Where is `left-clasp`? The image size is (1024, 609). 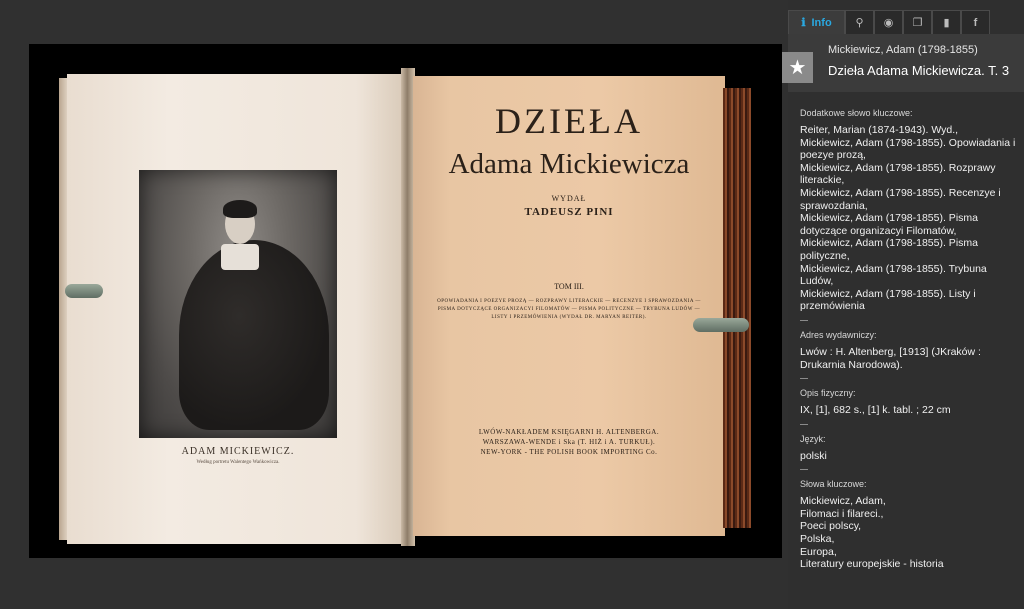 left-clasp is located at coordinates (84, 291).